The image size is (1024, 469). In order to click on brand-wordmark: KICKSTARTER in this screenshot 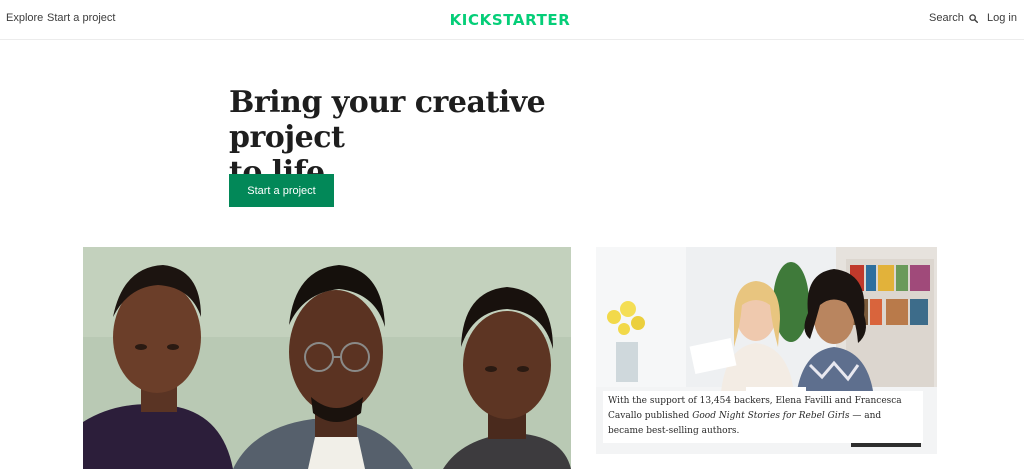, I will do `click(510, 20)`.